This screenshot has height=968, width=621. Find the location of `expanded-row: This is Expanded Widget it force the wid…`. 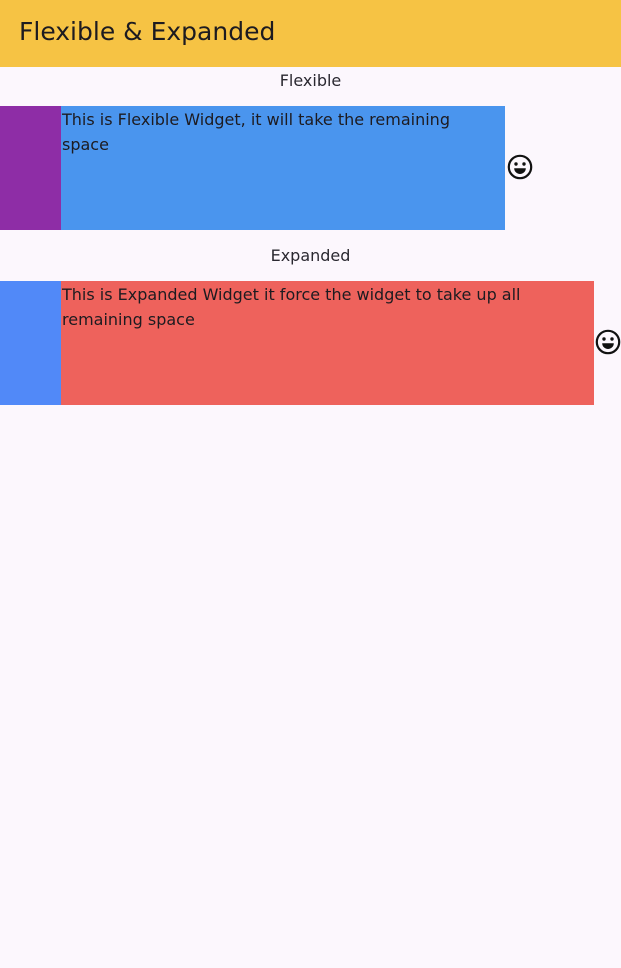

expanded-row: This is Expanded Widget it force the wid… is located at coordinates (310, 343).